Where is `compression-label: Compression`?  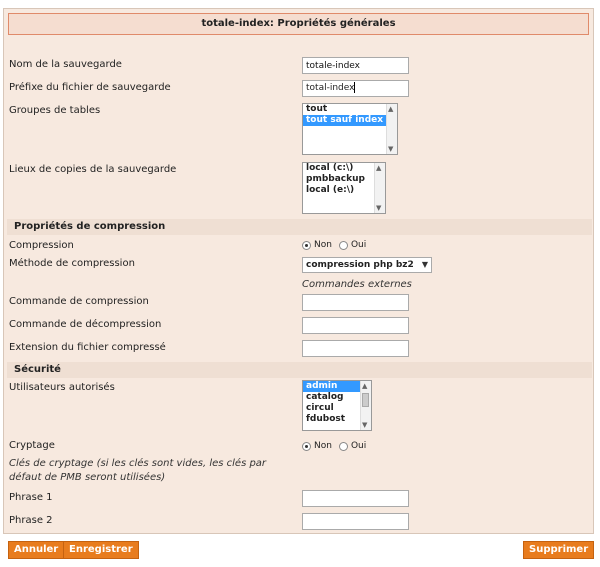 compression-label: Compression is located at coordinates (41, 245).